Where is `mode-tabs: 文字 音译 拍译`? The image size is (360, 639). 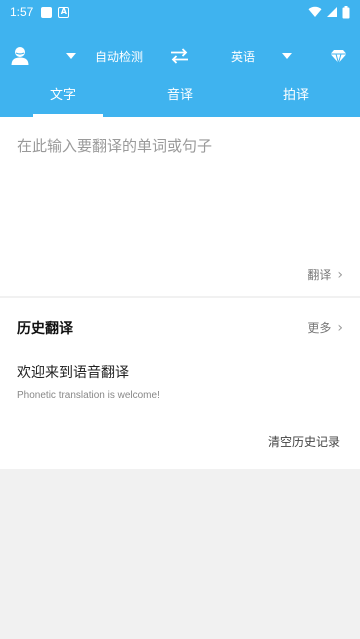 mode-tabs: 文字 音译 拍译 is located at coordinates (180, 98).